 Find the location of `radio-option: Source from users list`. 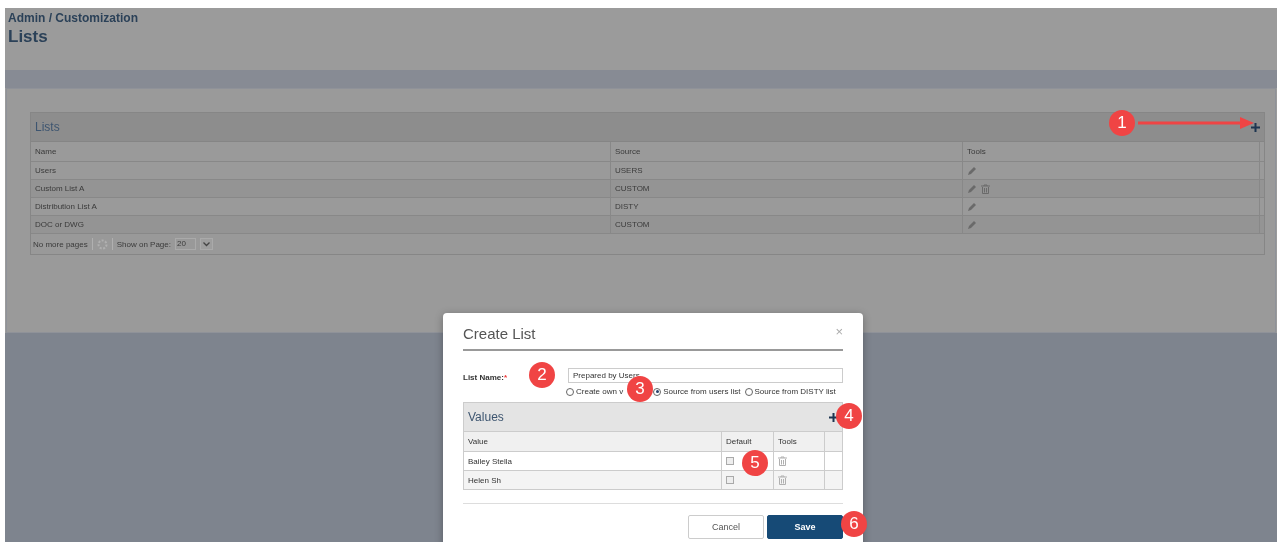

radio-option: Source from users list is located at coordinates (697, 391).